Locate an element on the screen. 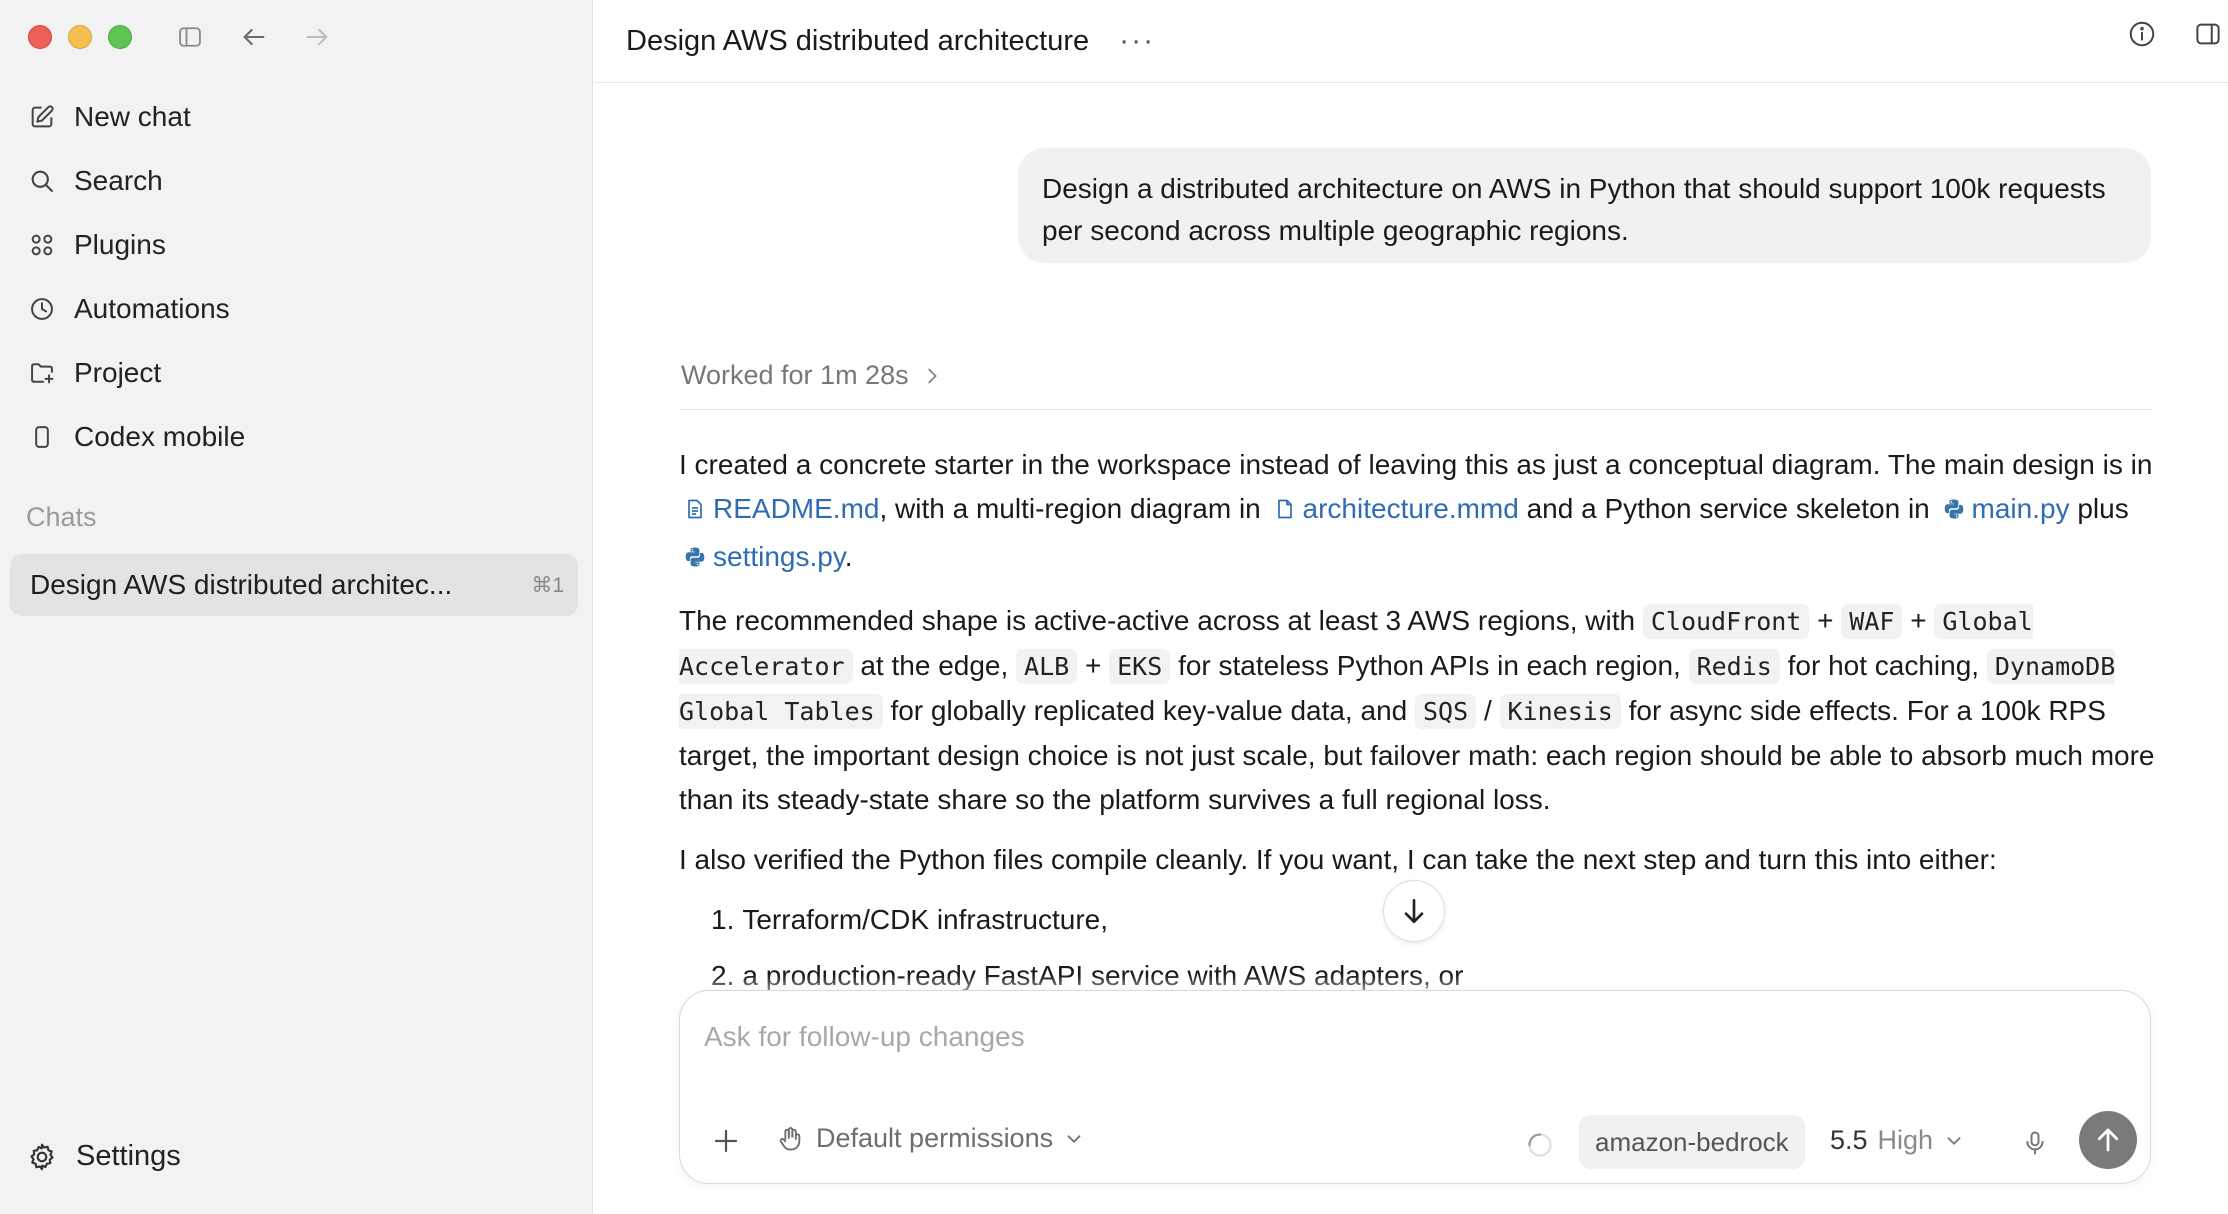  worked-duration-toggle: Worked for 1m 28s is located at coordinates (812, 375).